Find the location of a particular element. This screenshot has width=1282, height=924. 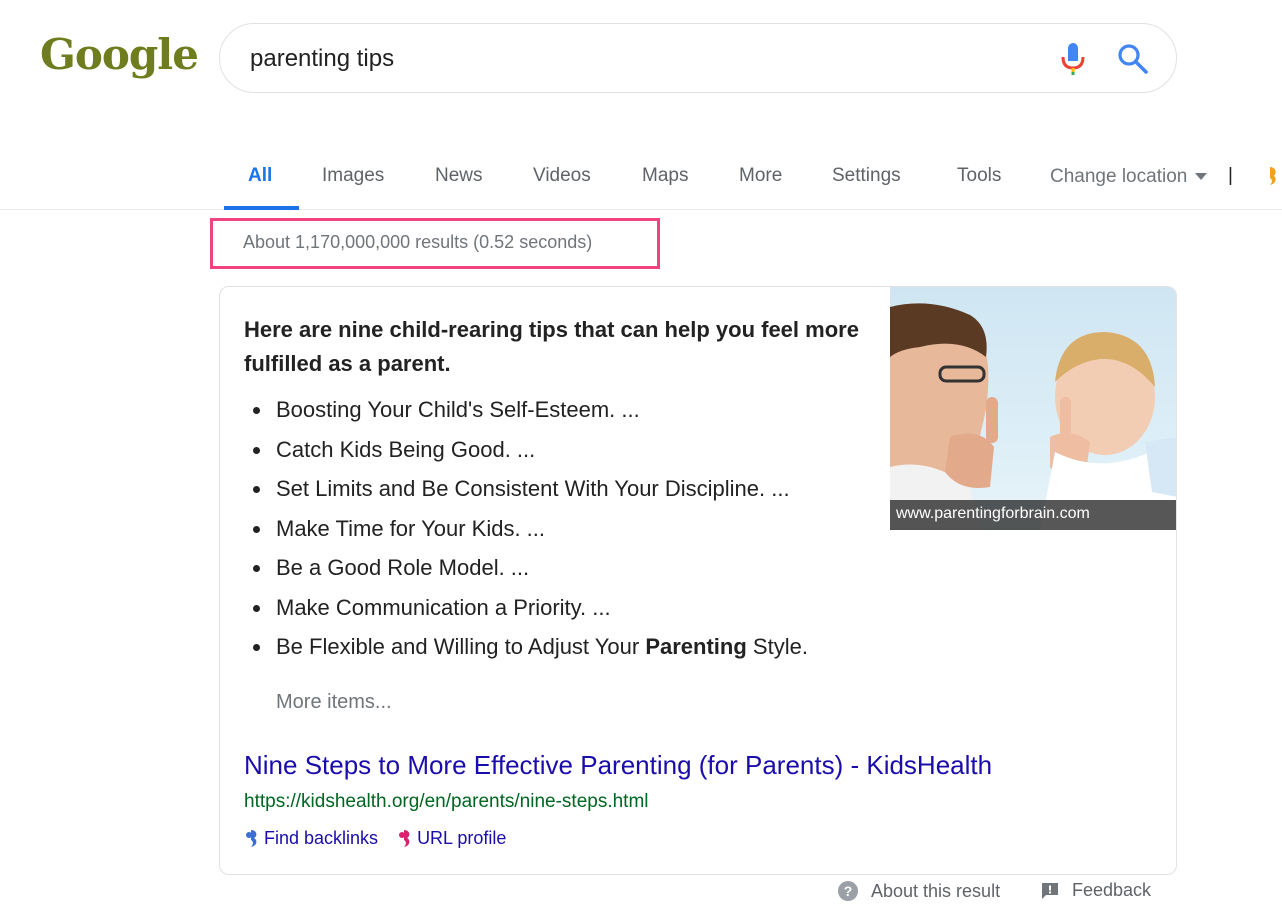

feedback-icon is located at coordinates (1050, 890).